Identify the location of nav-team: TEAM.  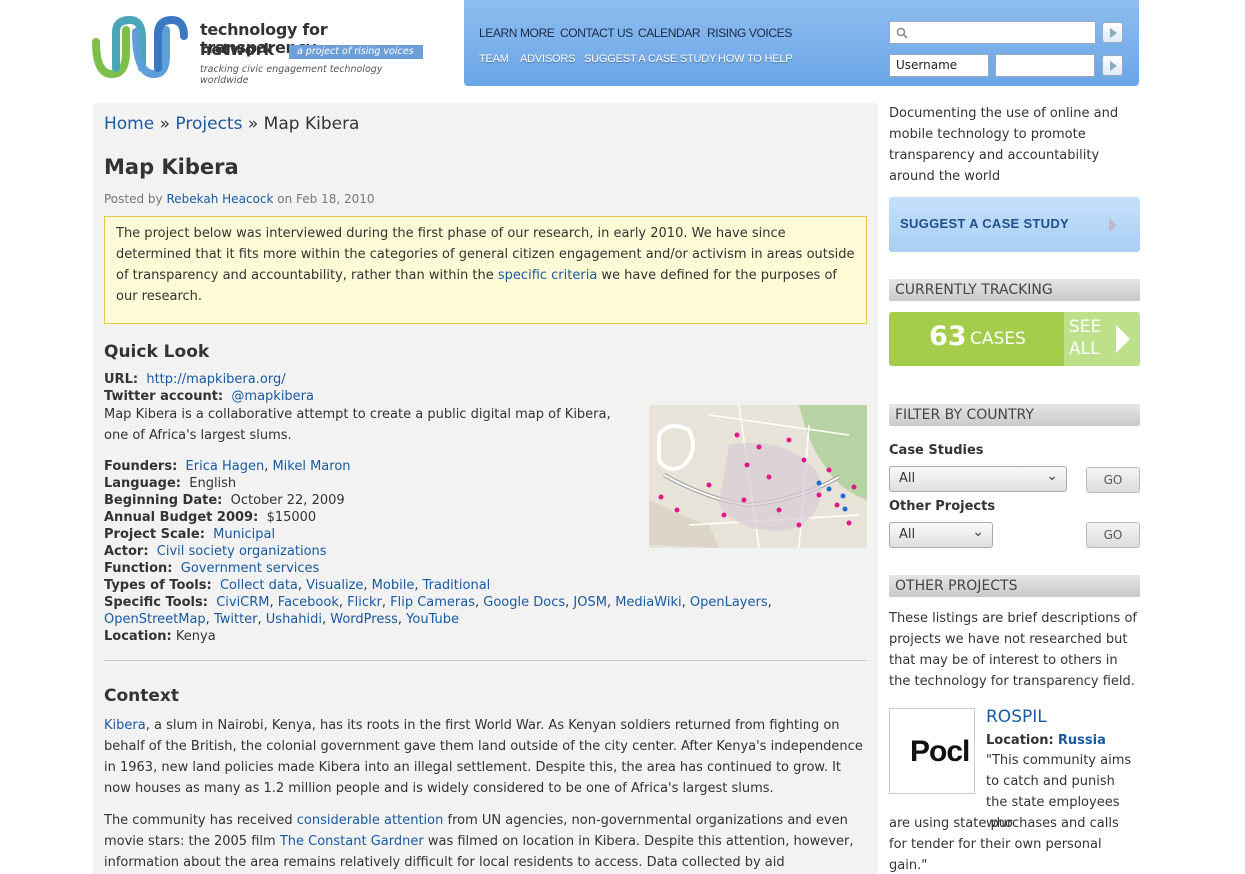
(494, 59).